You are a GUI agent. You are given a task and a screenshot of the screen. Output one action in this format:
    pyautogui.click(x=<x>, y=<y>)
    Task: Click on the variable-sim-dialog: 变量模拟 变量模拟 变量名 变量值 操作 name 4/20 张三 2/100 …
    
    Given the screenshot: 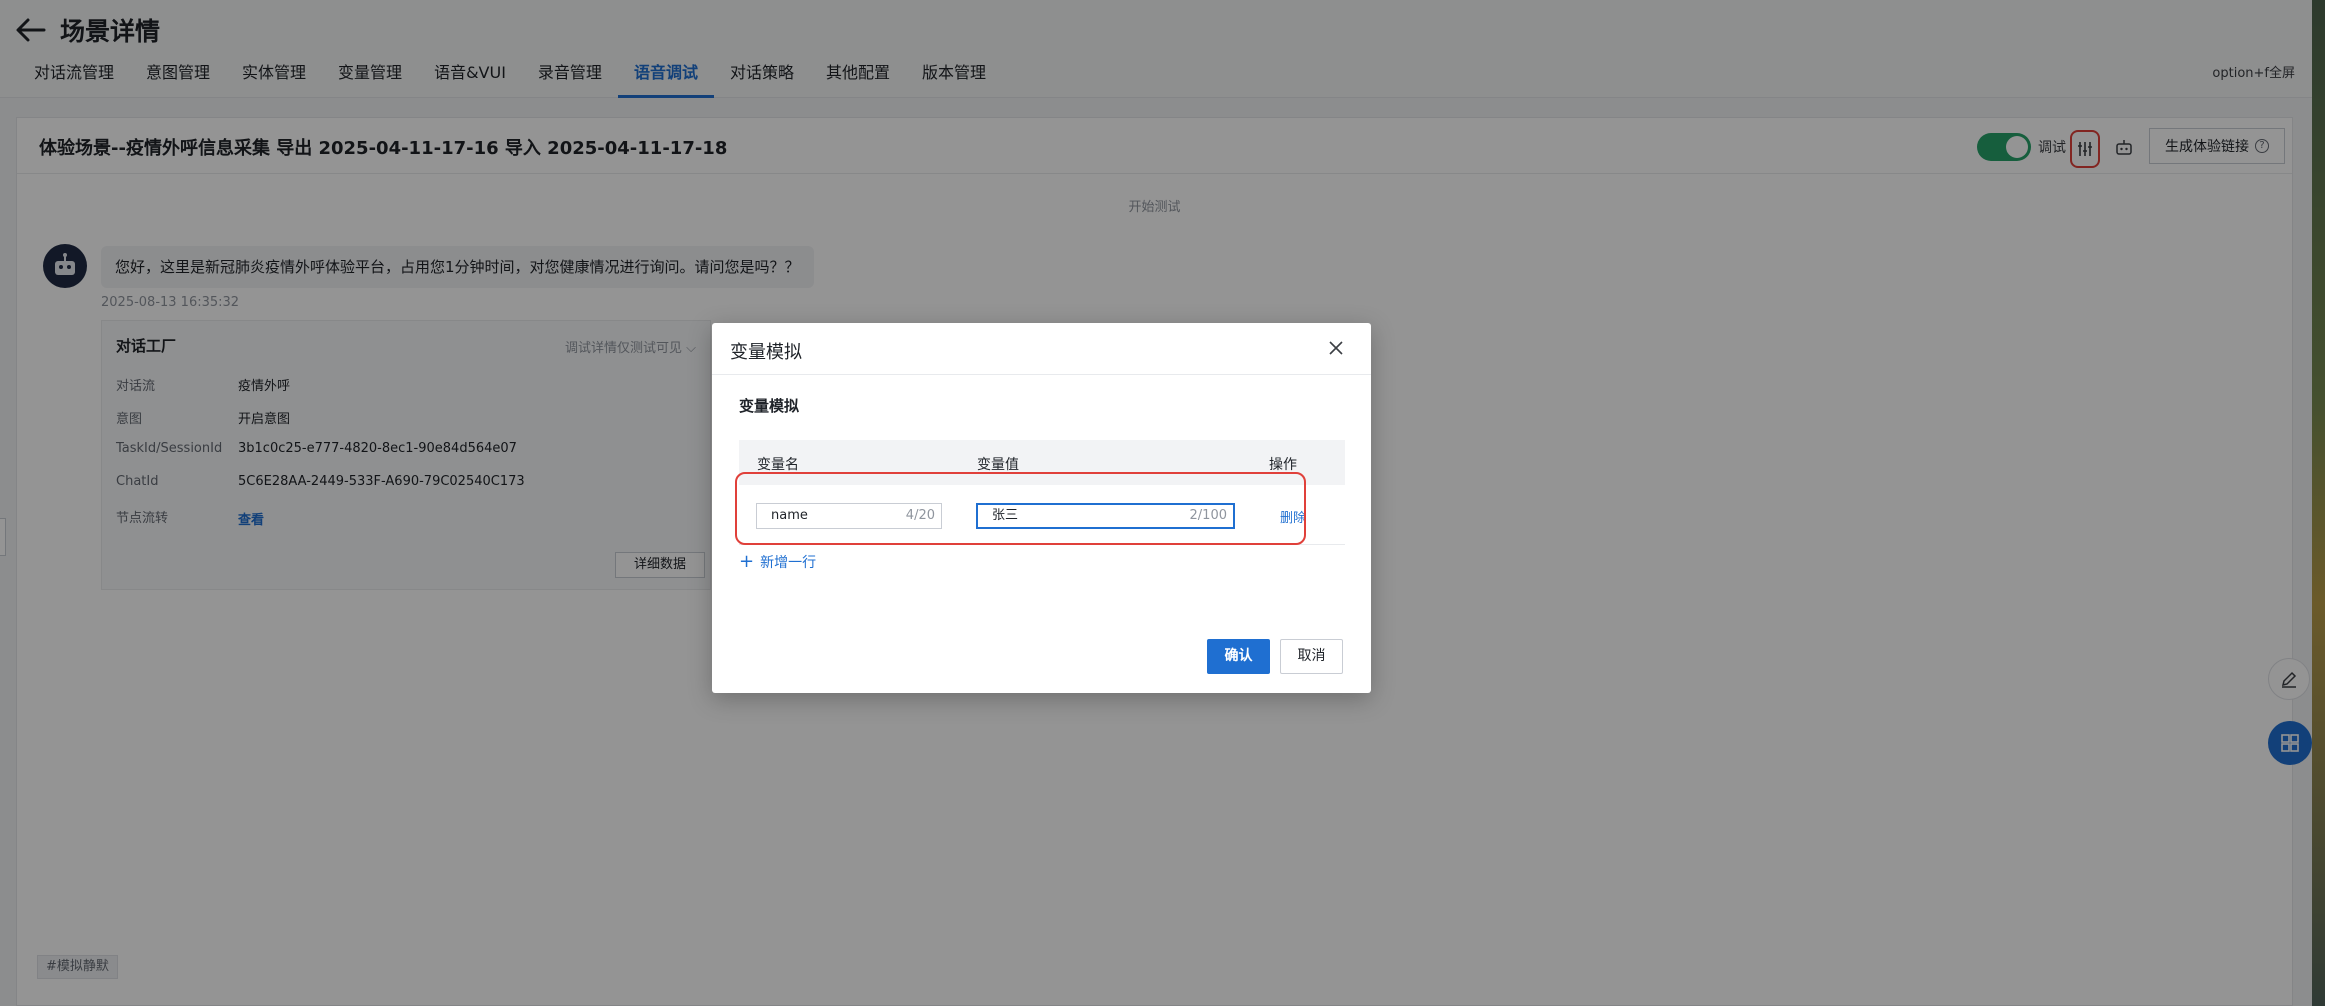 What is the action you would take?
    pyautogui.click(x=1041, y=508)
    